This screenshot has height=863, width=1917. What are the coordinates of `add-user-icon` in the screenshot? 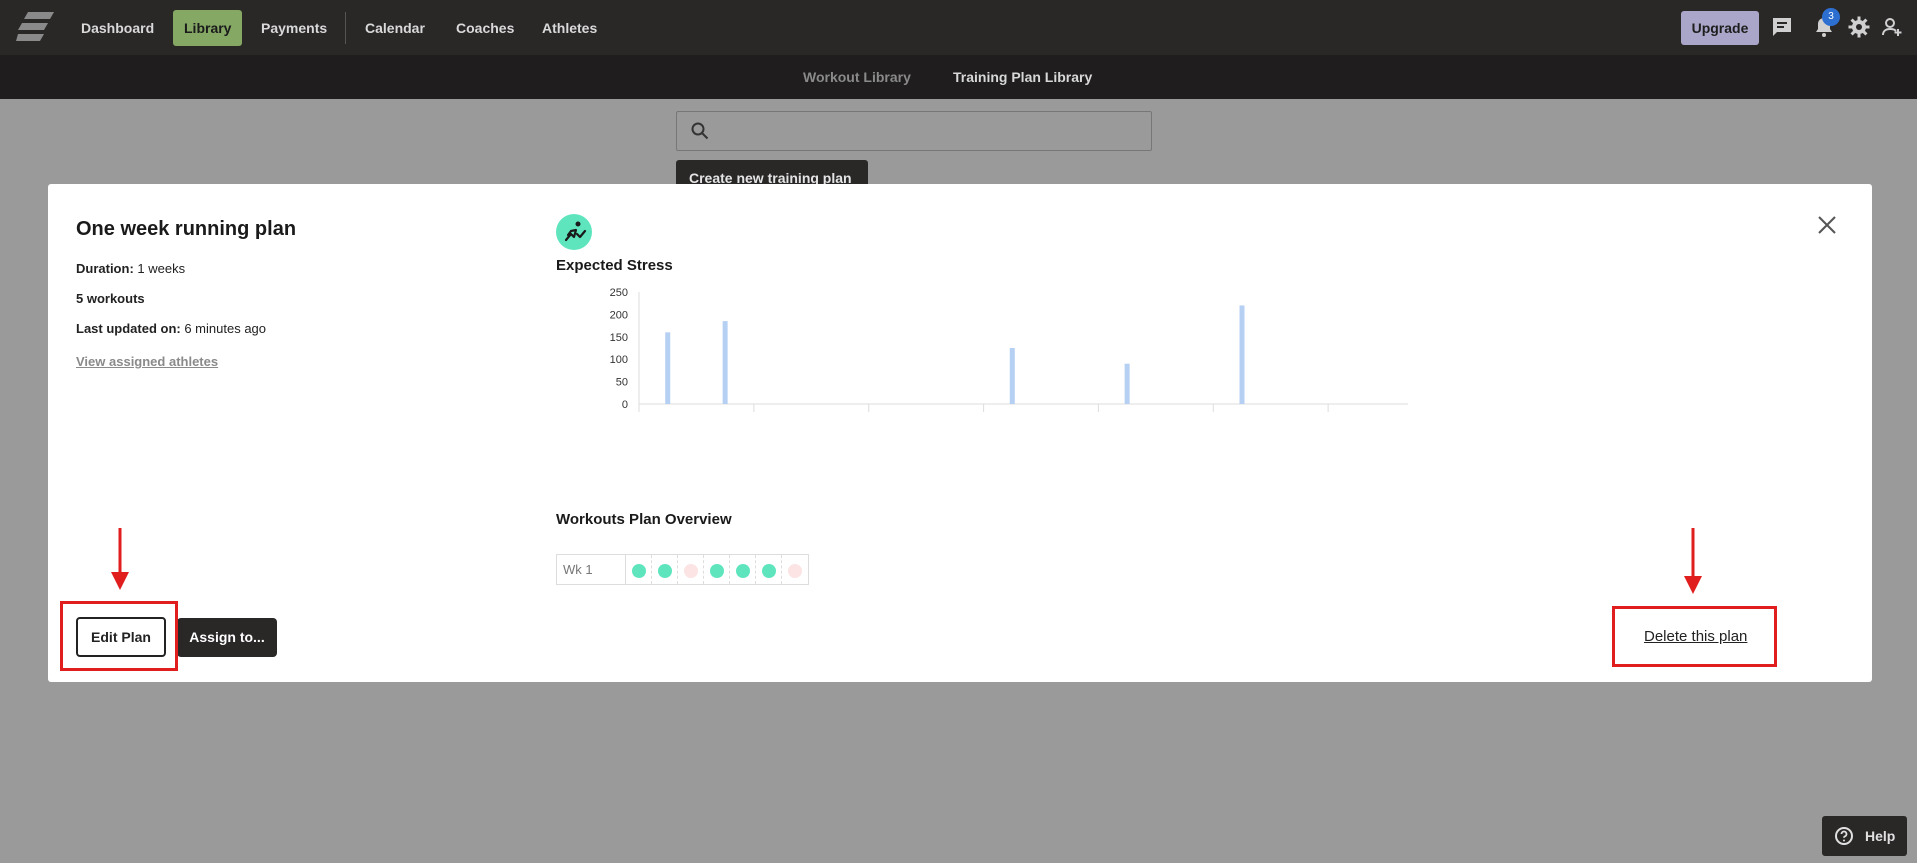 It's located at (1892, 27).